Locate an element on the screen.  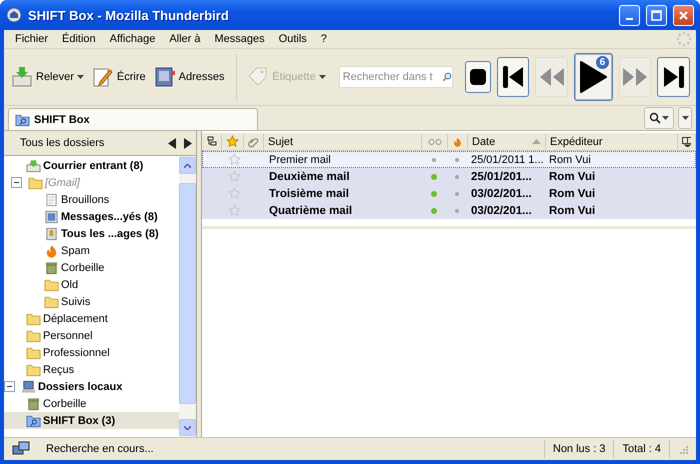
message-row: Troisième mail 03/02/201... Rom Vui is located at coordinates (449, 193).